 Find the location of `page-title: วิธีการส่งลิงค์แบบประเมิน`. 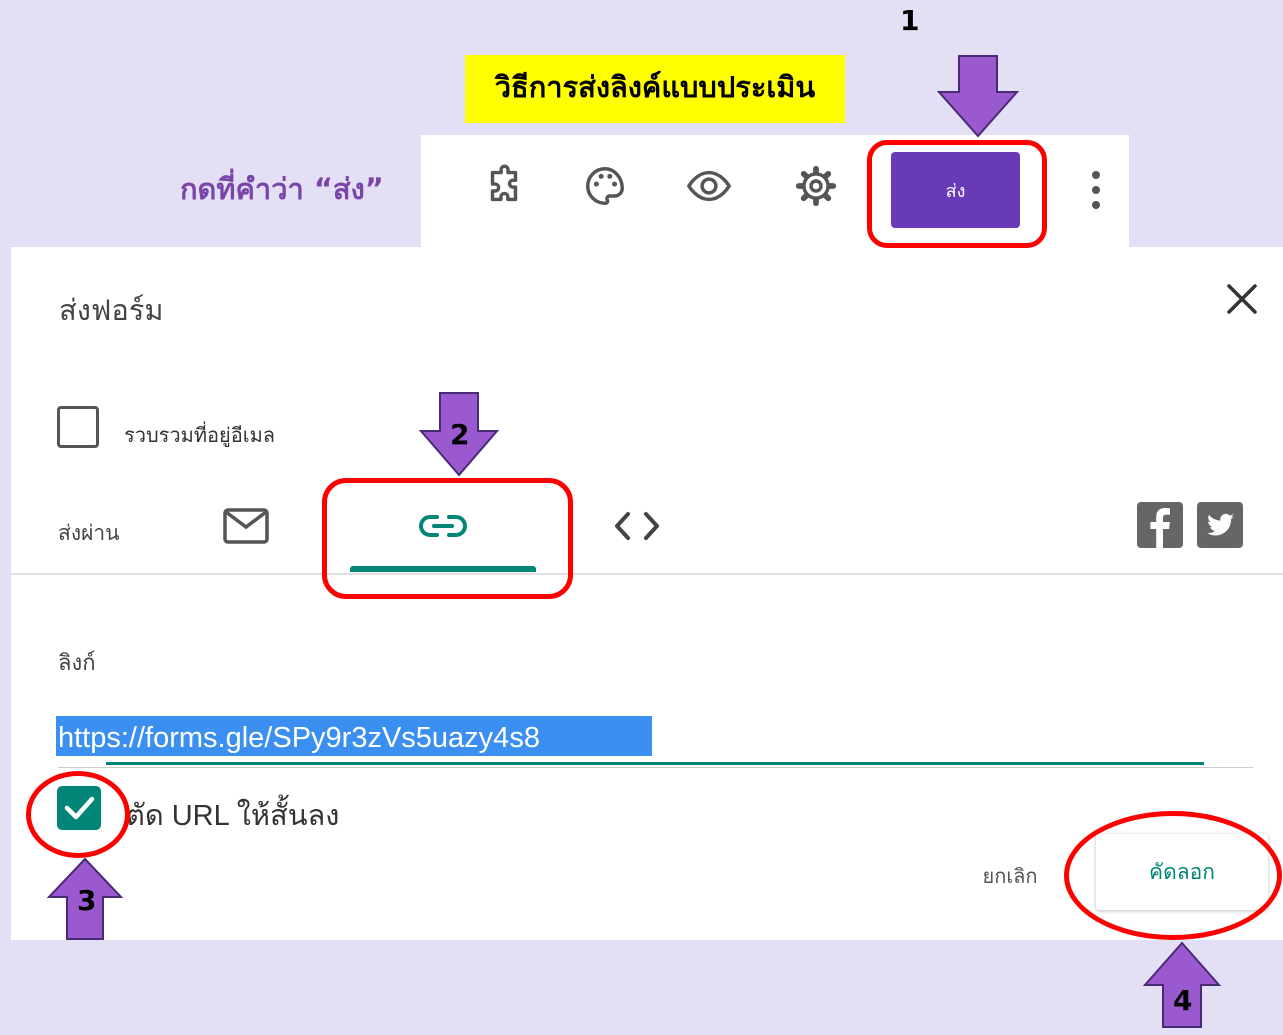

page-title: วิธีการส่งลิงค์แบบประเมิน is located at coordinates (655, 87).